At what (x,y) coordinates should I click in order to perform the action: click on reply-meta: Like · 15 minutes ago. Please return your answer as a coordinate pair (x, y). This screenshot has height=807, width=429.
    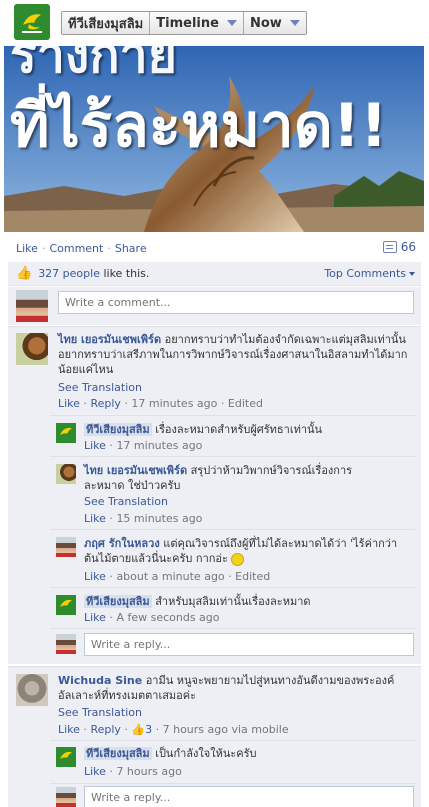
    Looking at the image, I should click on (143, 518).